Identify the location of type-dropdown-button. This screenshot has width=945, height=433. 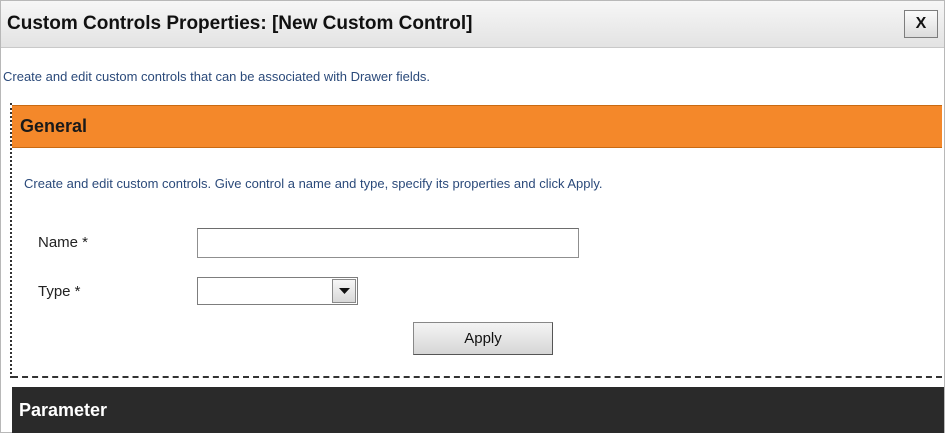
(344, 291).